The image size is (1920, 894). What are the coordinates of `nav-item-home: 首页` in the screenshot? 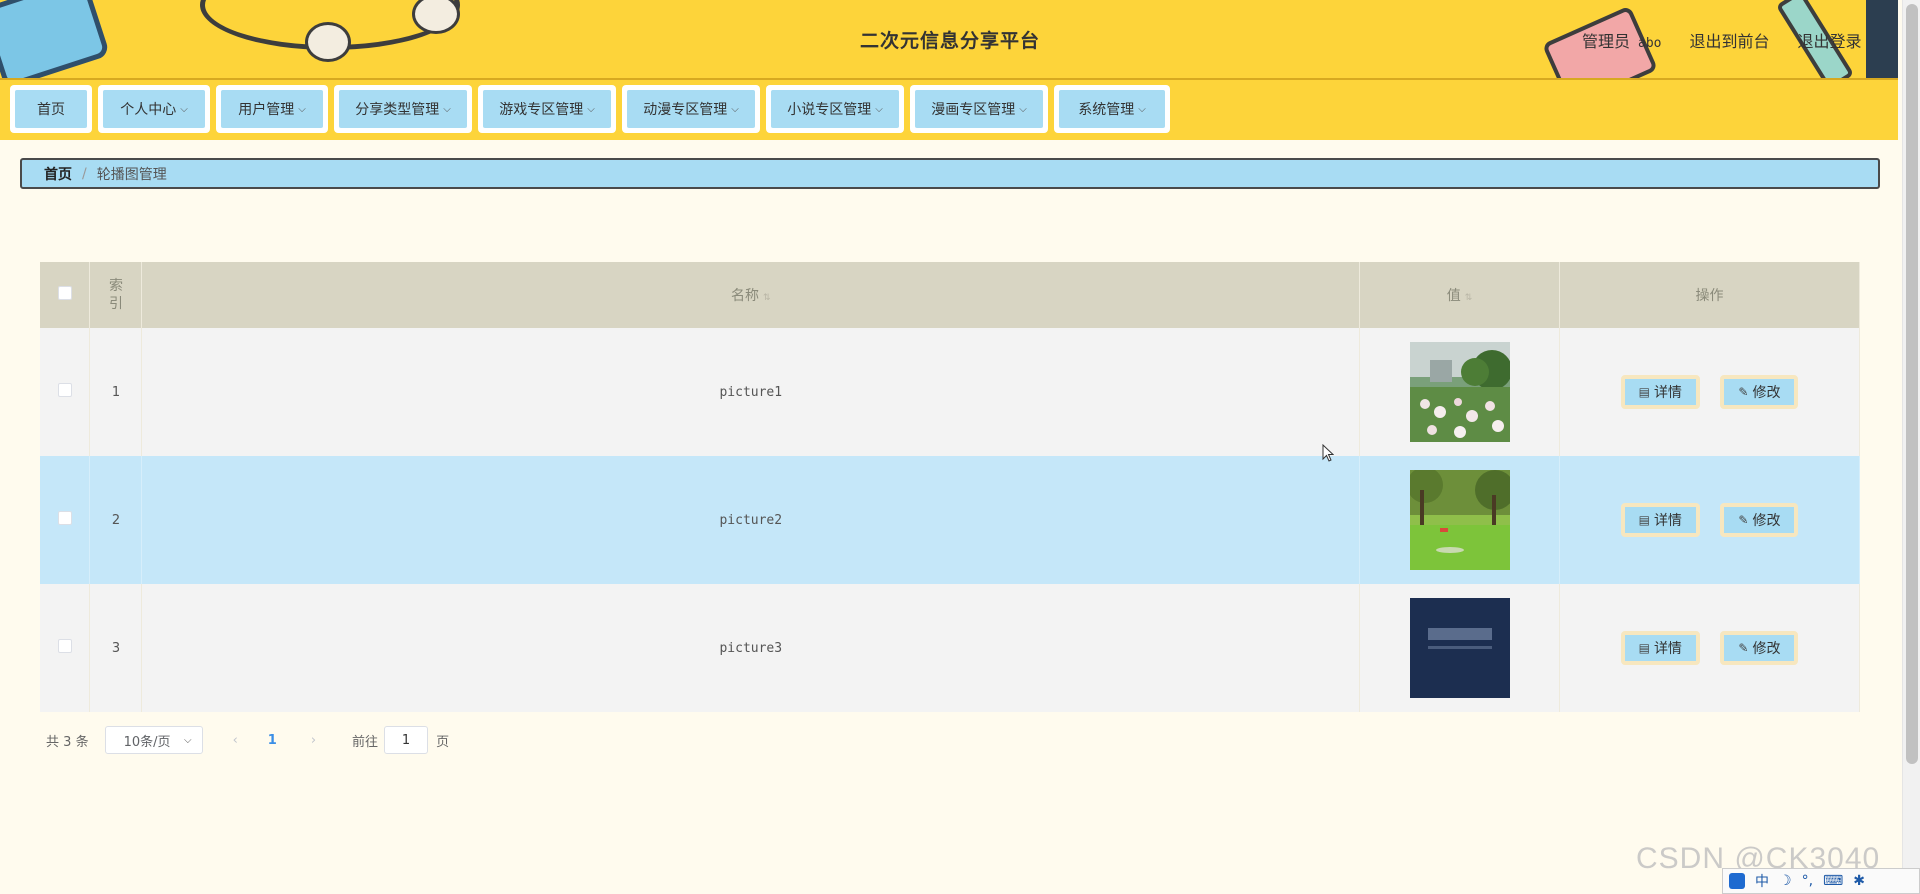 It's located at (51, 109).